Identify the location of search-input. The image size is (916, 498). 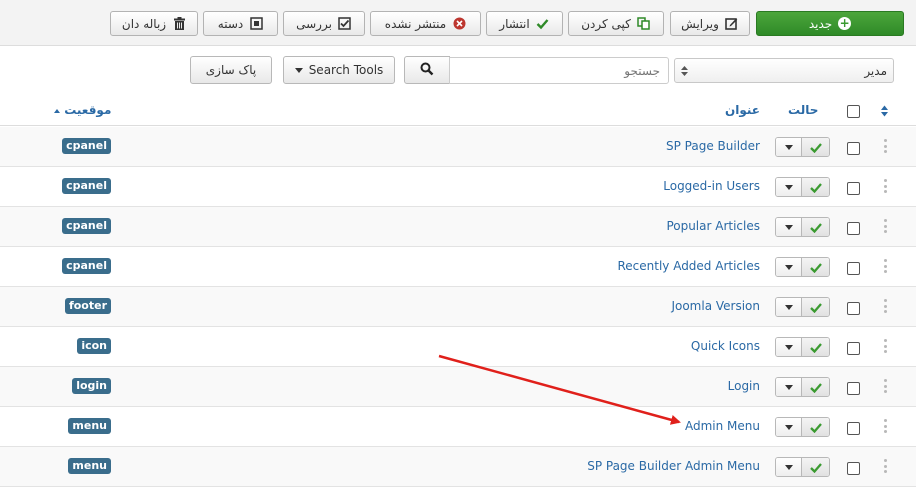
(559, 70).